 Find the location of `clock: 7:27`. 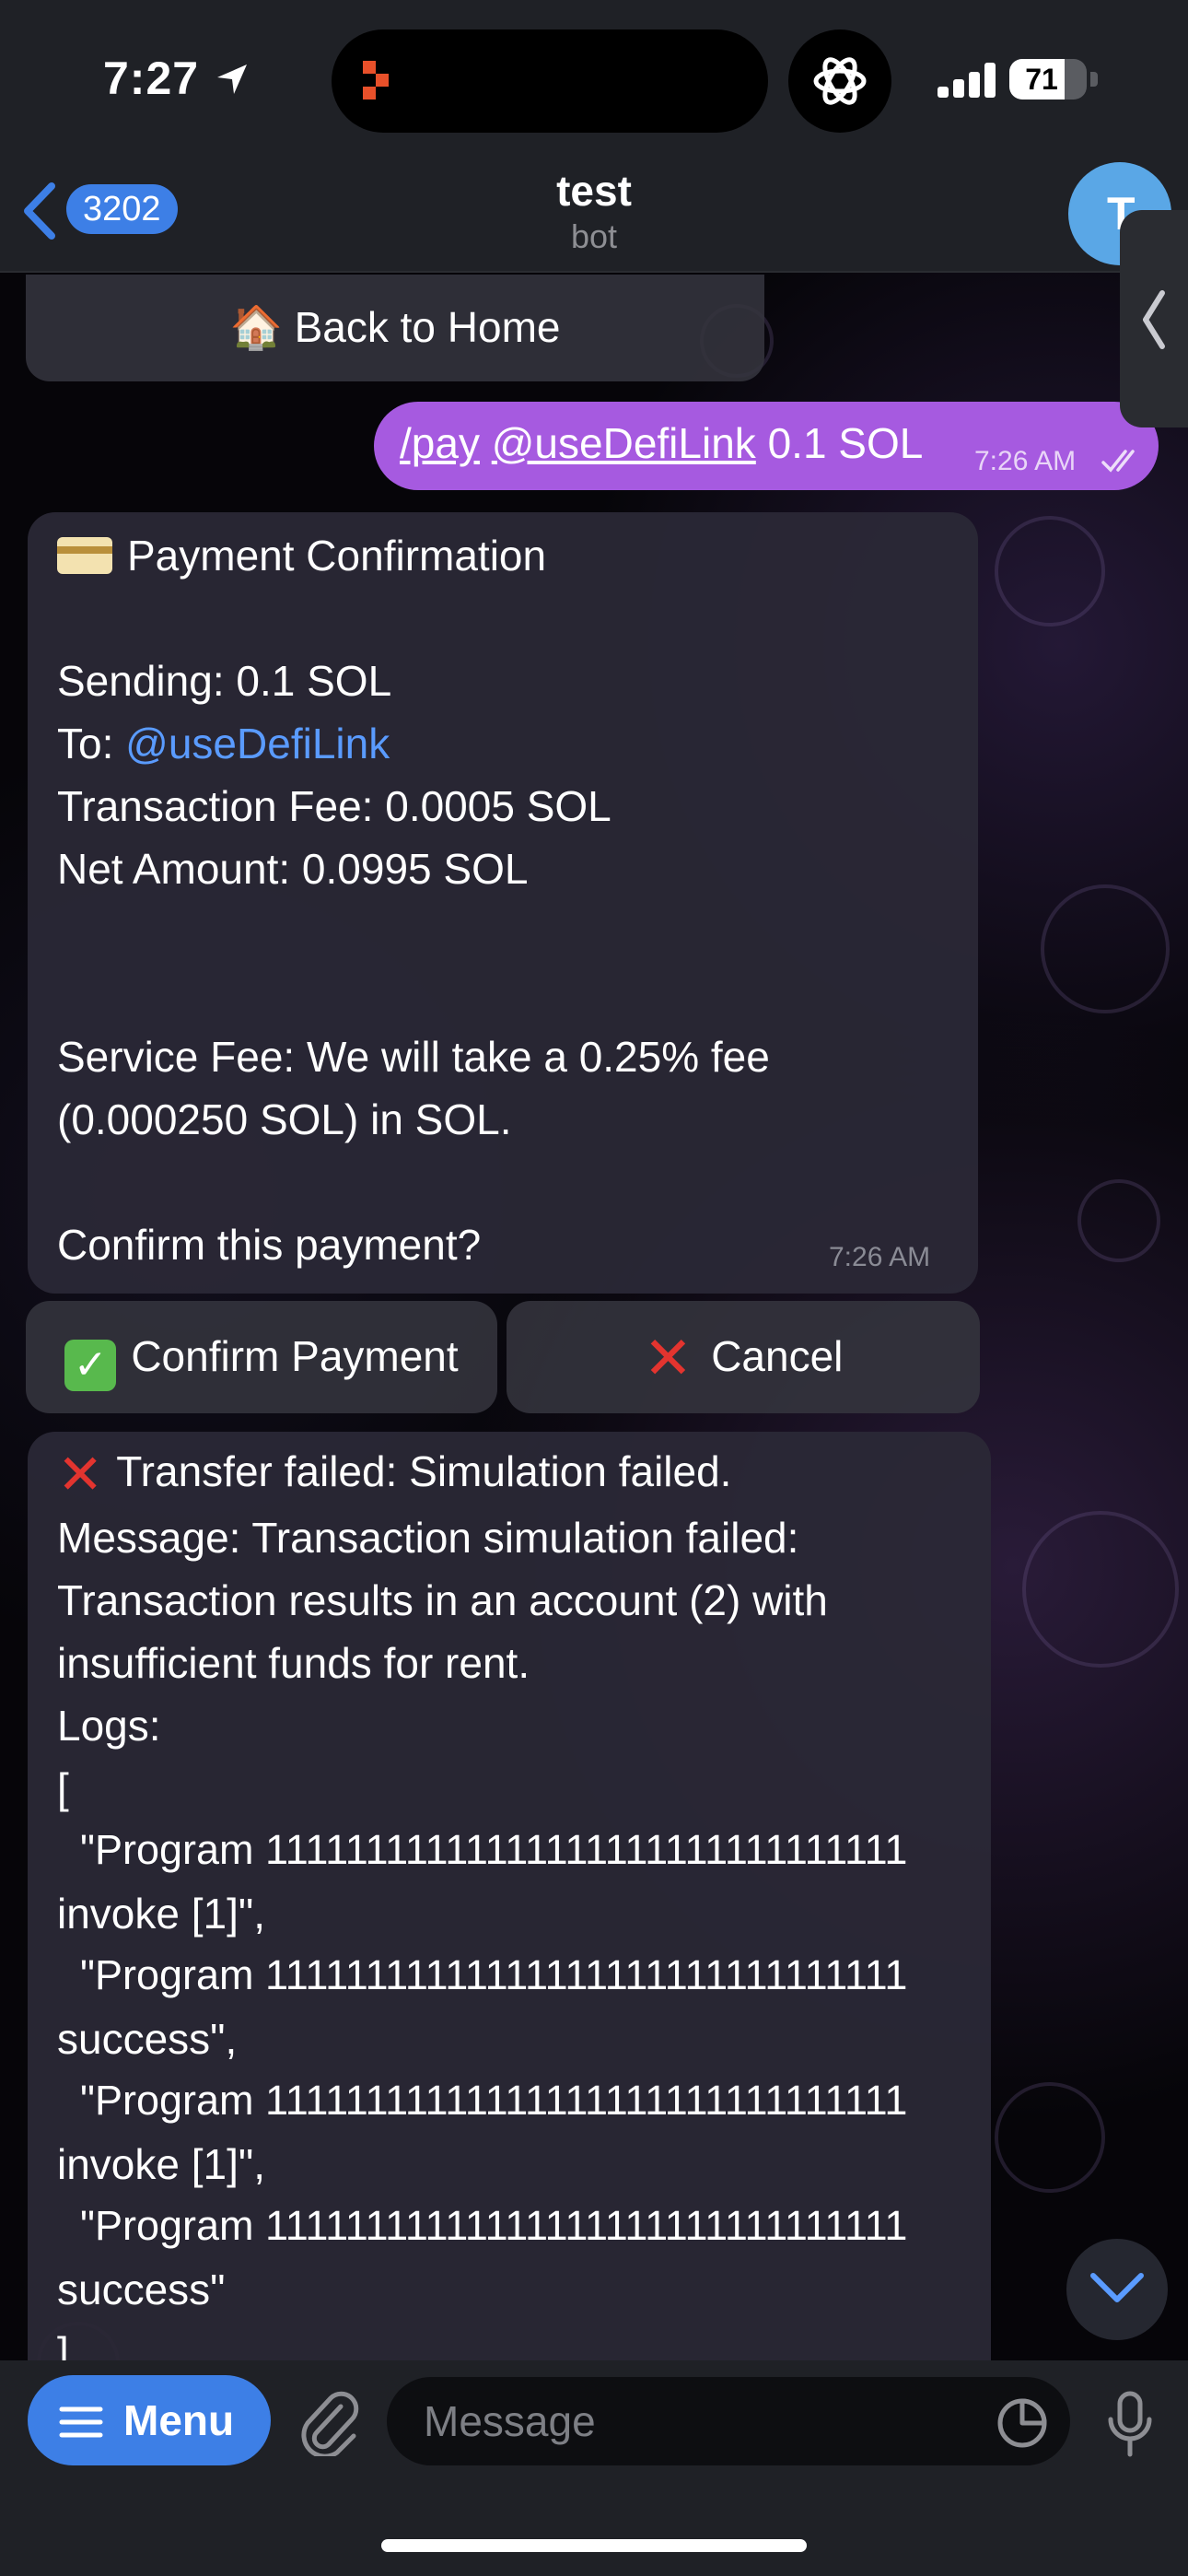

clock: 7:27 is located at coordinates (151, 78).